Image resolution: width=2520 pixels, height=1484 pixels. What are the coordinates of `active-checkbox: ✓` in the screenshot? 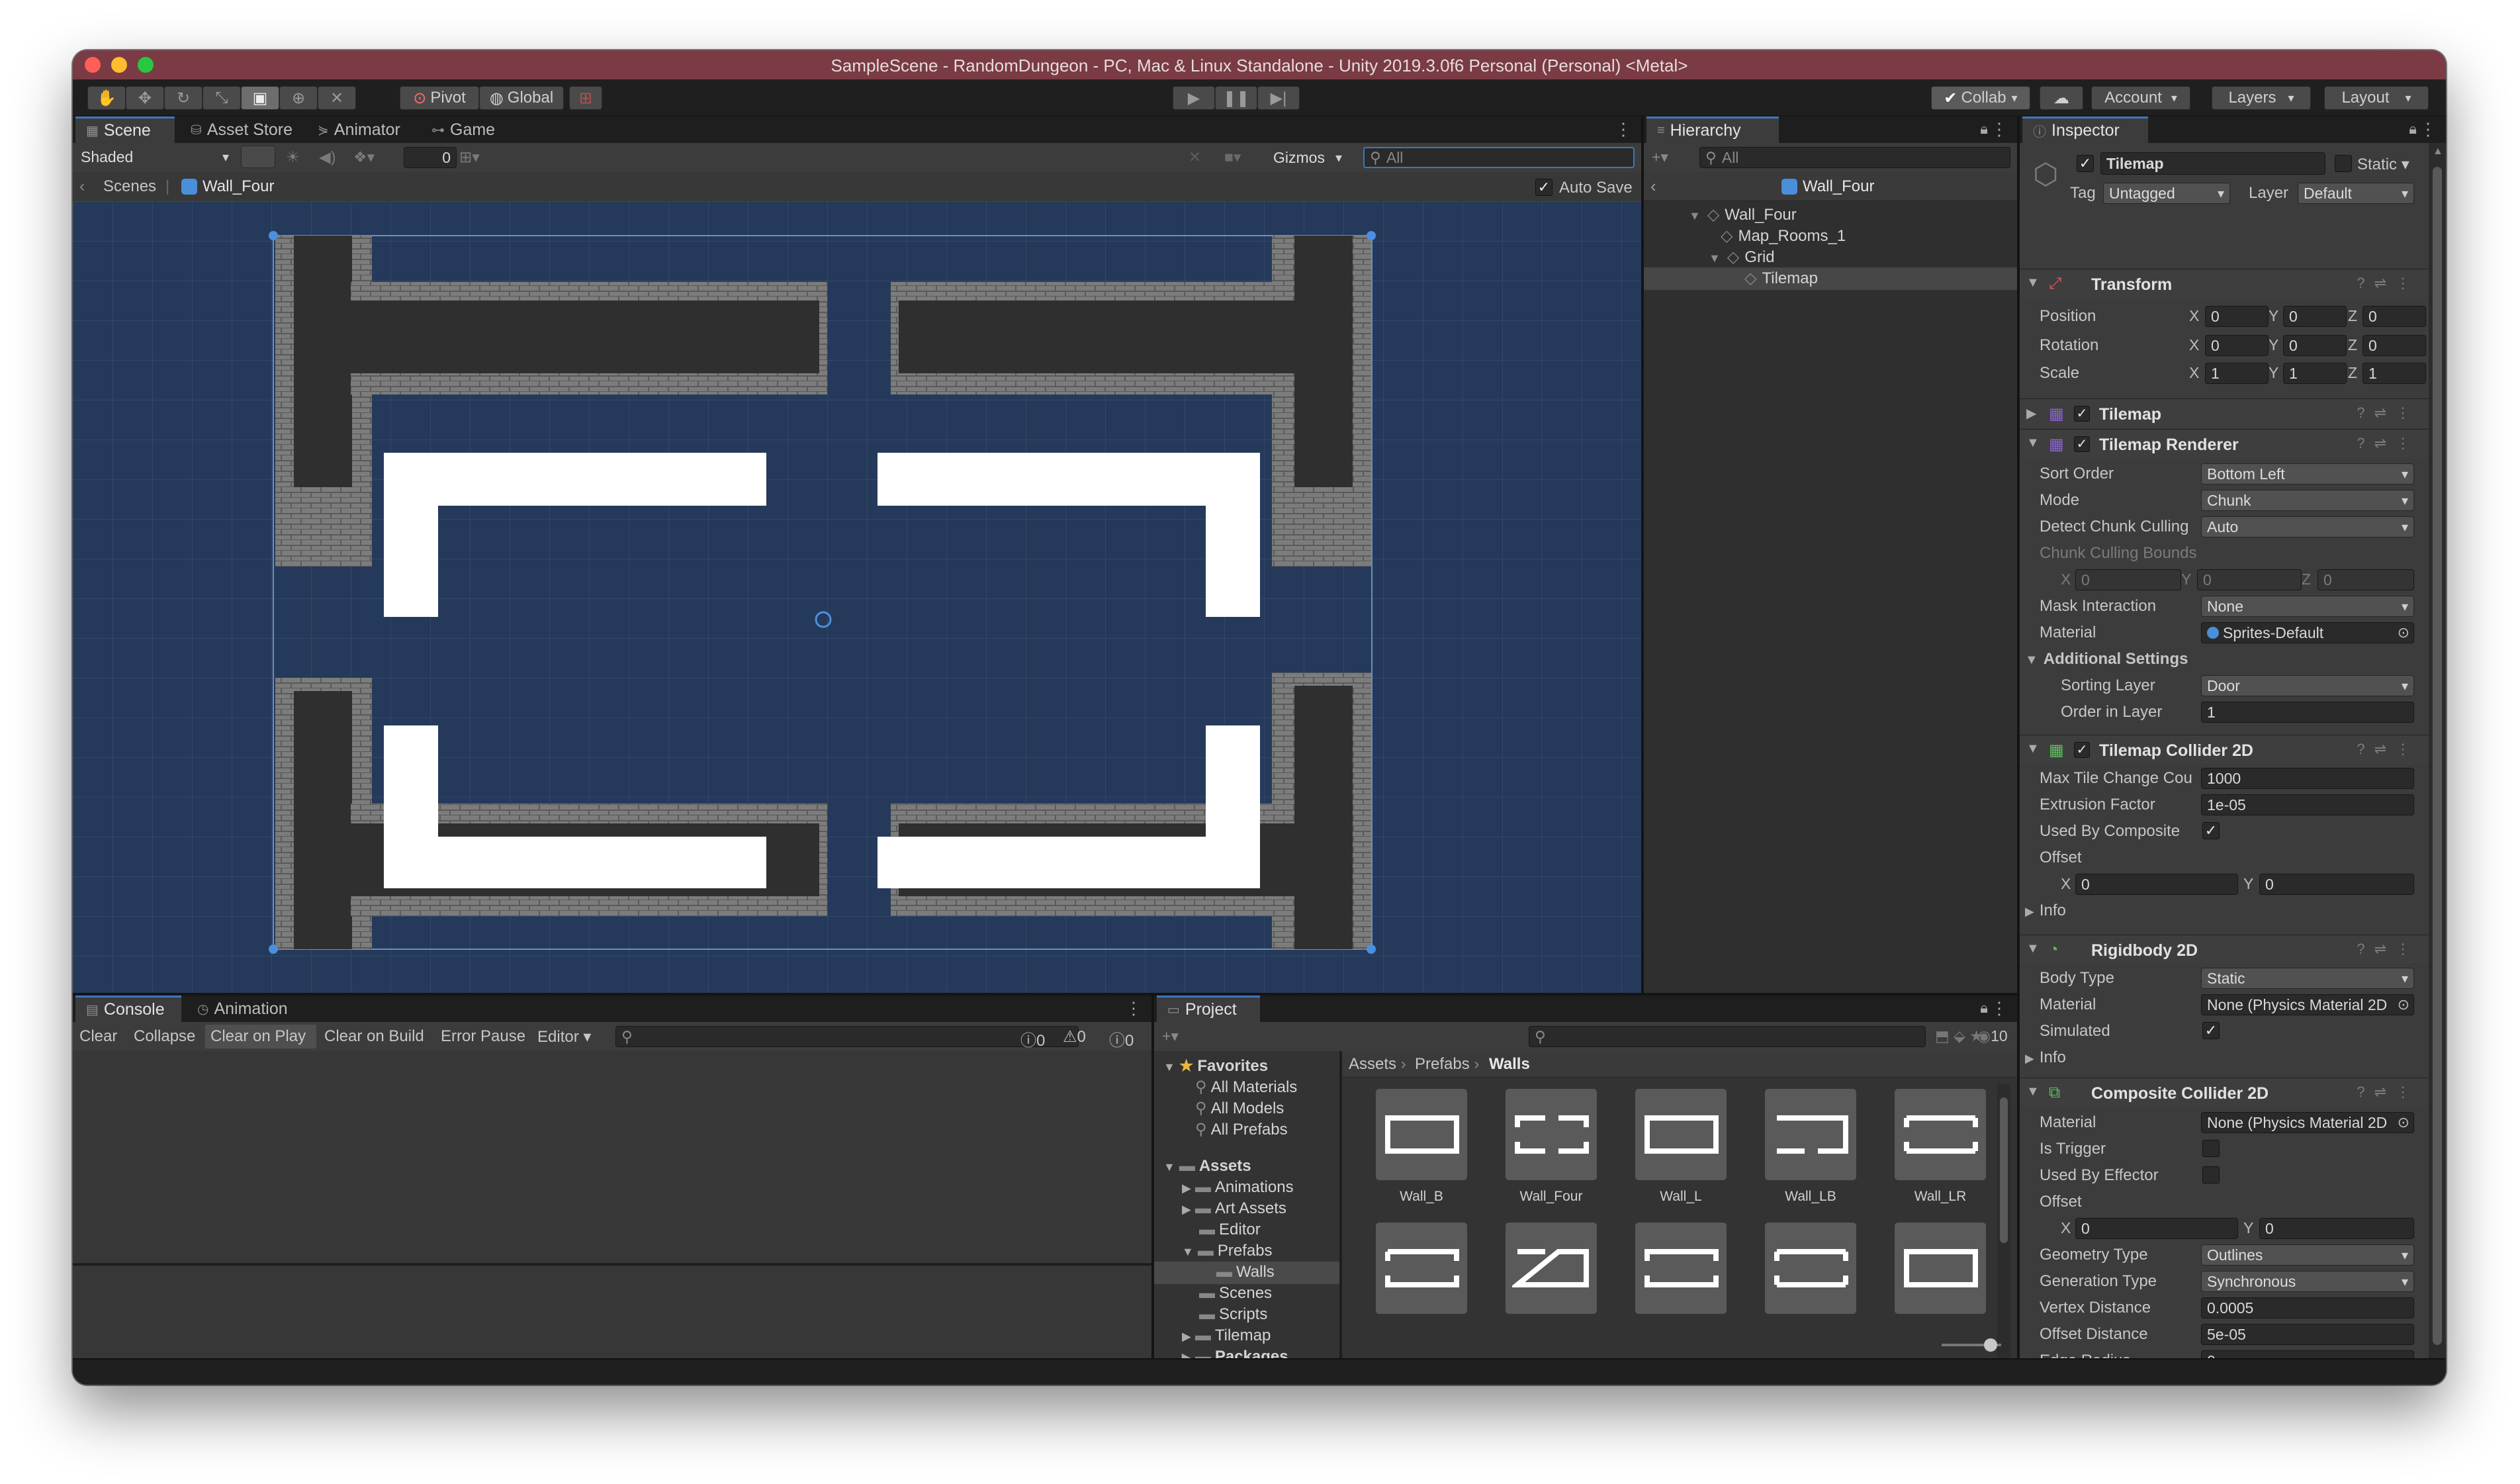 It's located at (2085, 163).